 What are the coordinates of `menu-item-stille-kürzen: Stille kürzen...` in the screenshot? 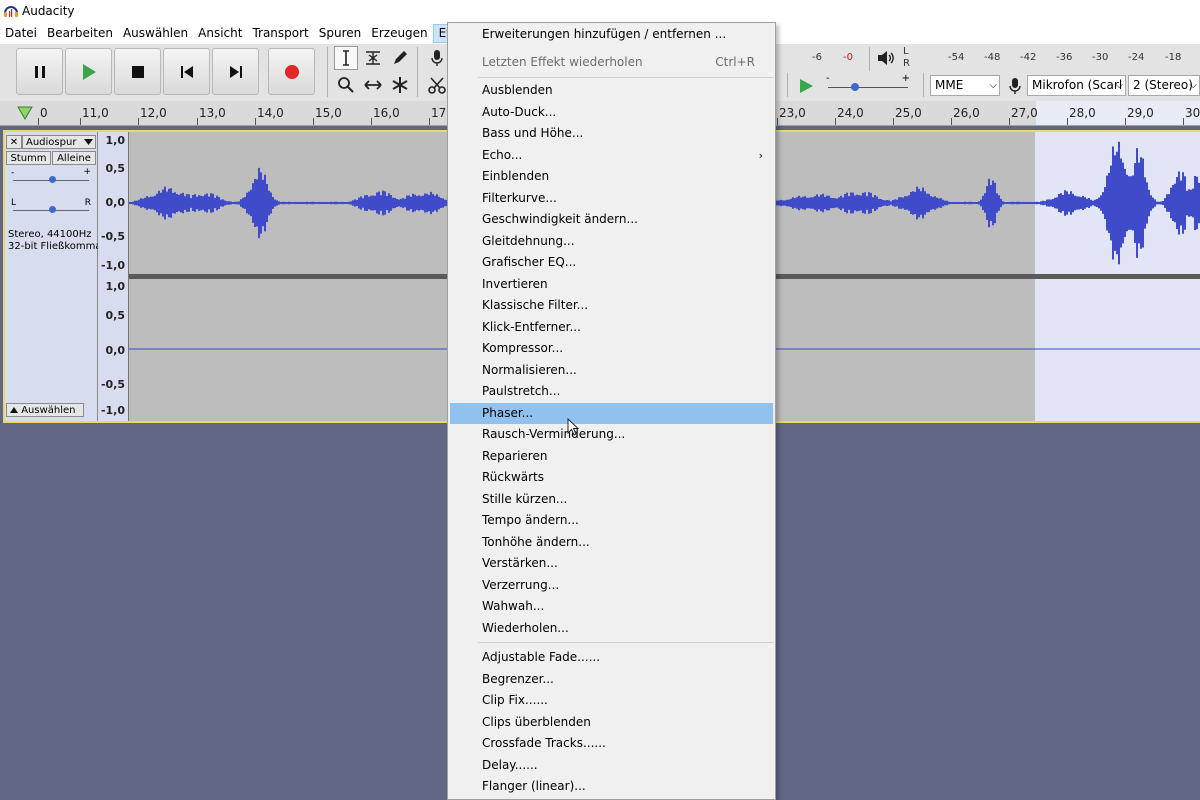 It's located at (611, 499).